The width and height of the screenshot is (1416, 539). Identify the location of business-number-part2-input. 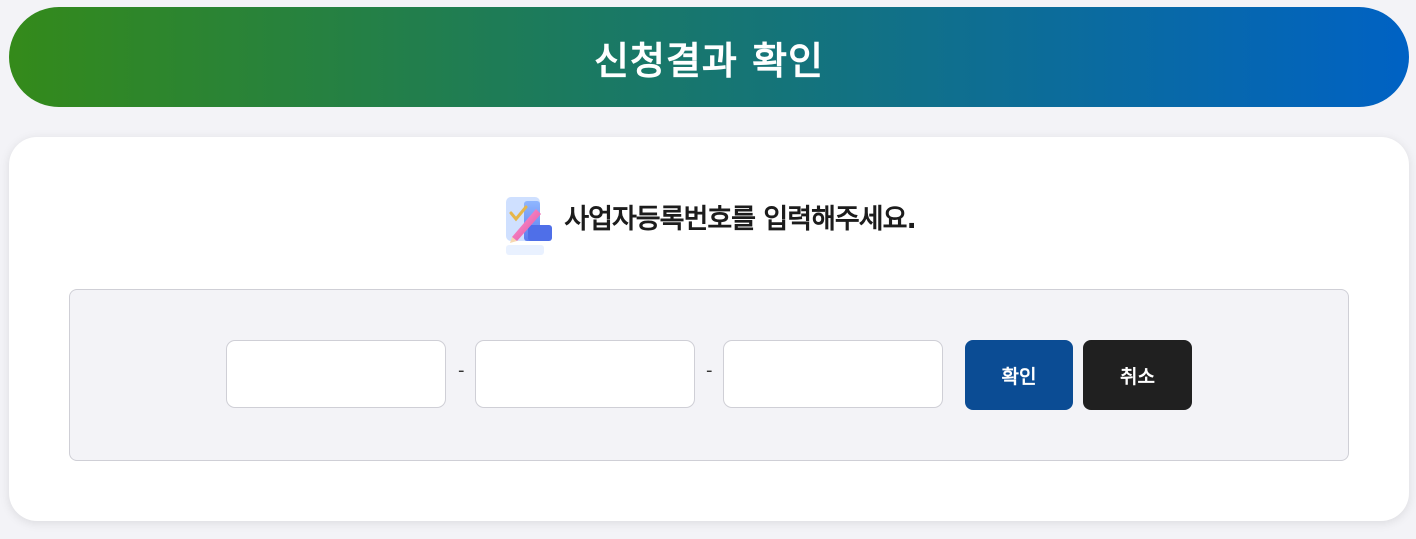
(585, 374).